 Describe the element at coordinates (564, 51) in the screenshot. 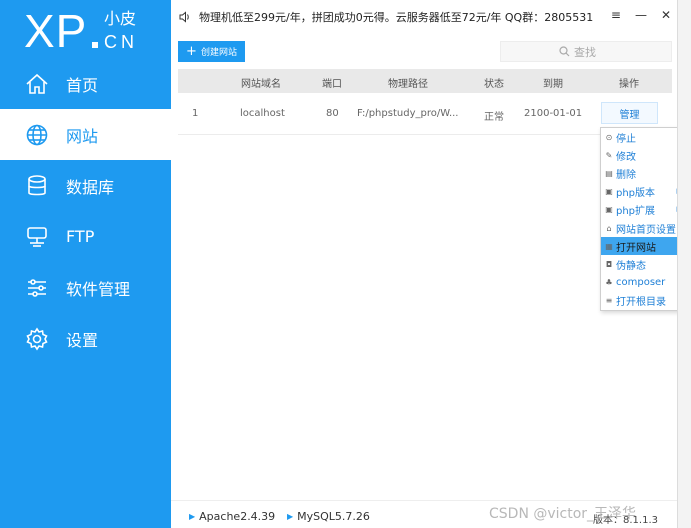

I see `search-icon` at that location.